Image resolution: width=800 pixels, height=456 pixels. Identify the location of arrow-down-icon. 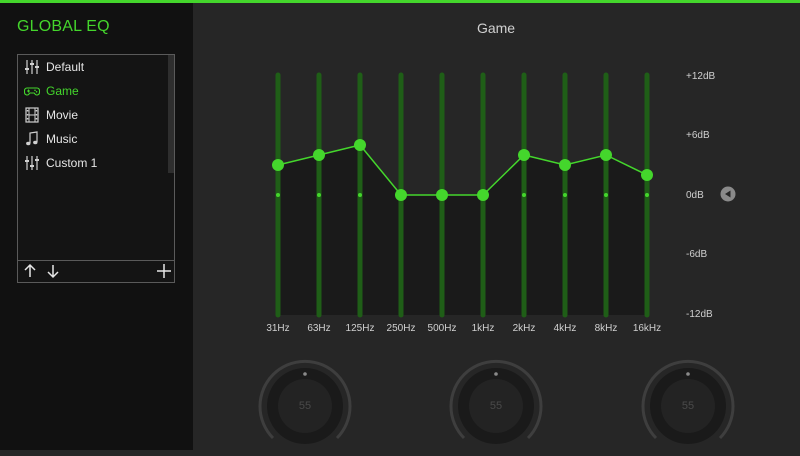
(53, 271).